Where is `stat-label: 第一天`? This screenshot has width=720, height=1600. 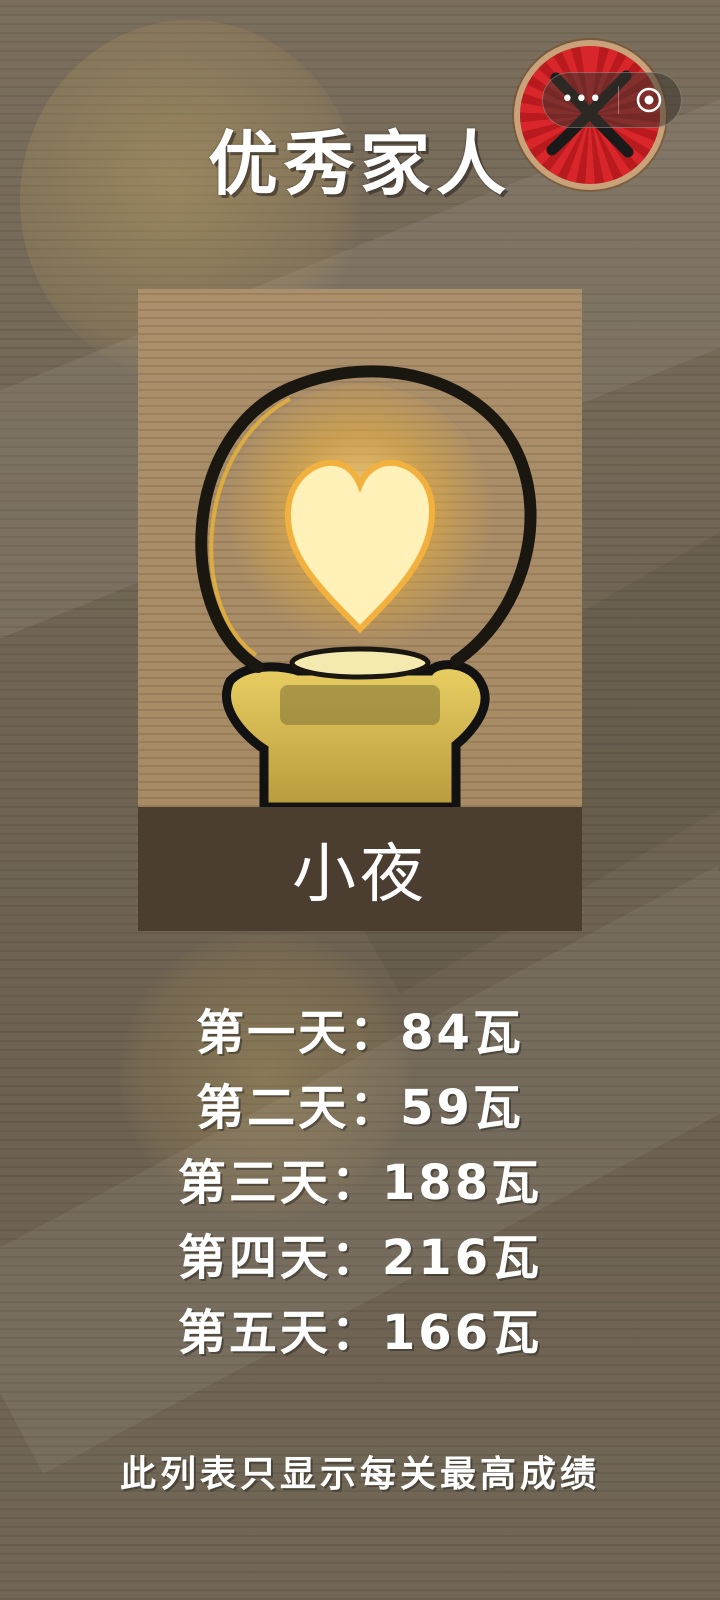 stat-label: 第一天 is located at coordinates (273, 1033).